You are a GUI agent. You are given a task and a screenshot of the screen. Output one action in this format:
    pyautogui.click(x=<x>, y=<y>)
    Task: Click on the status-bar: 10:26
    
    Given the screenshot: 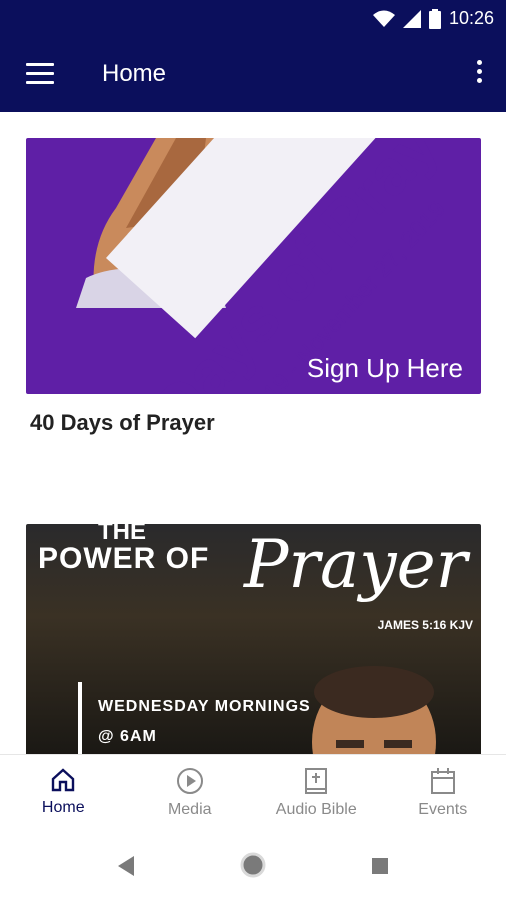 What is the action you would take?
    pyautogui.click(x=253, y=19)
    